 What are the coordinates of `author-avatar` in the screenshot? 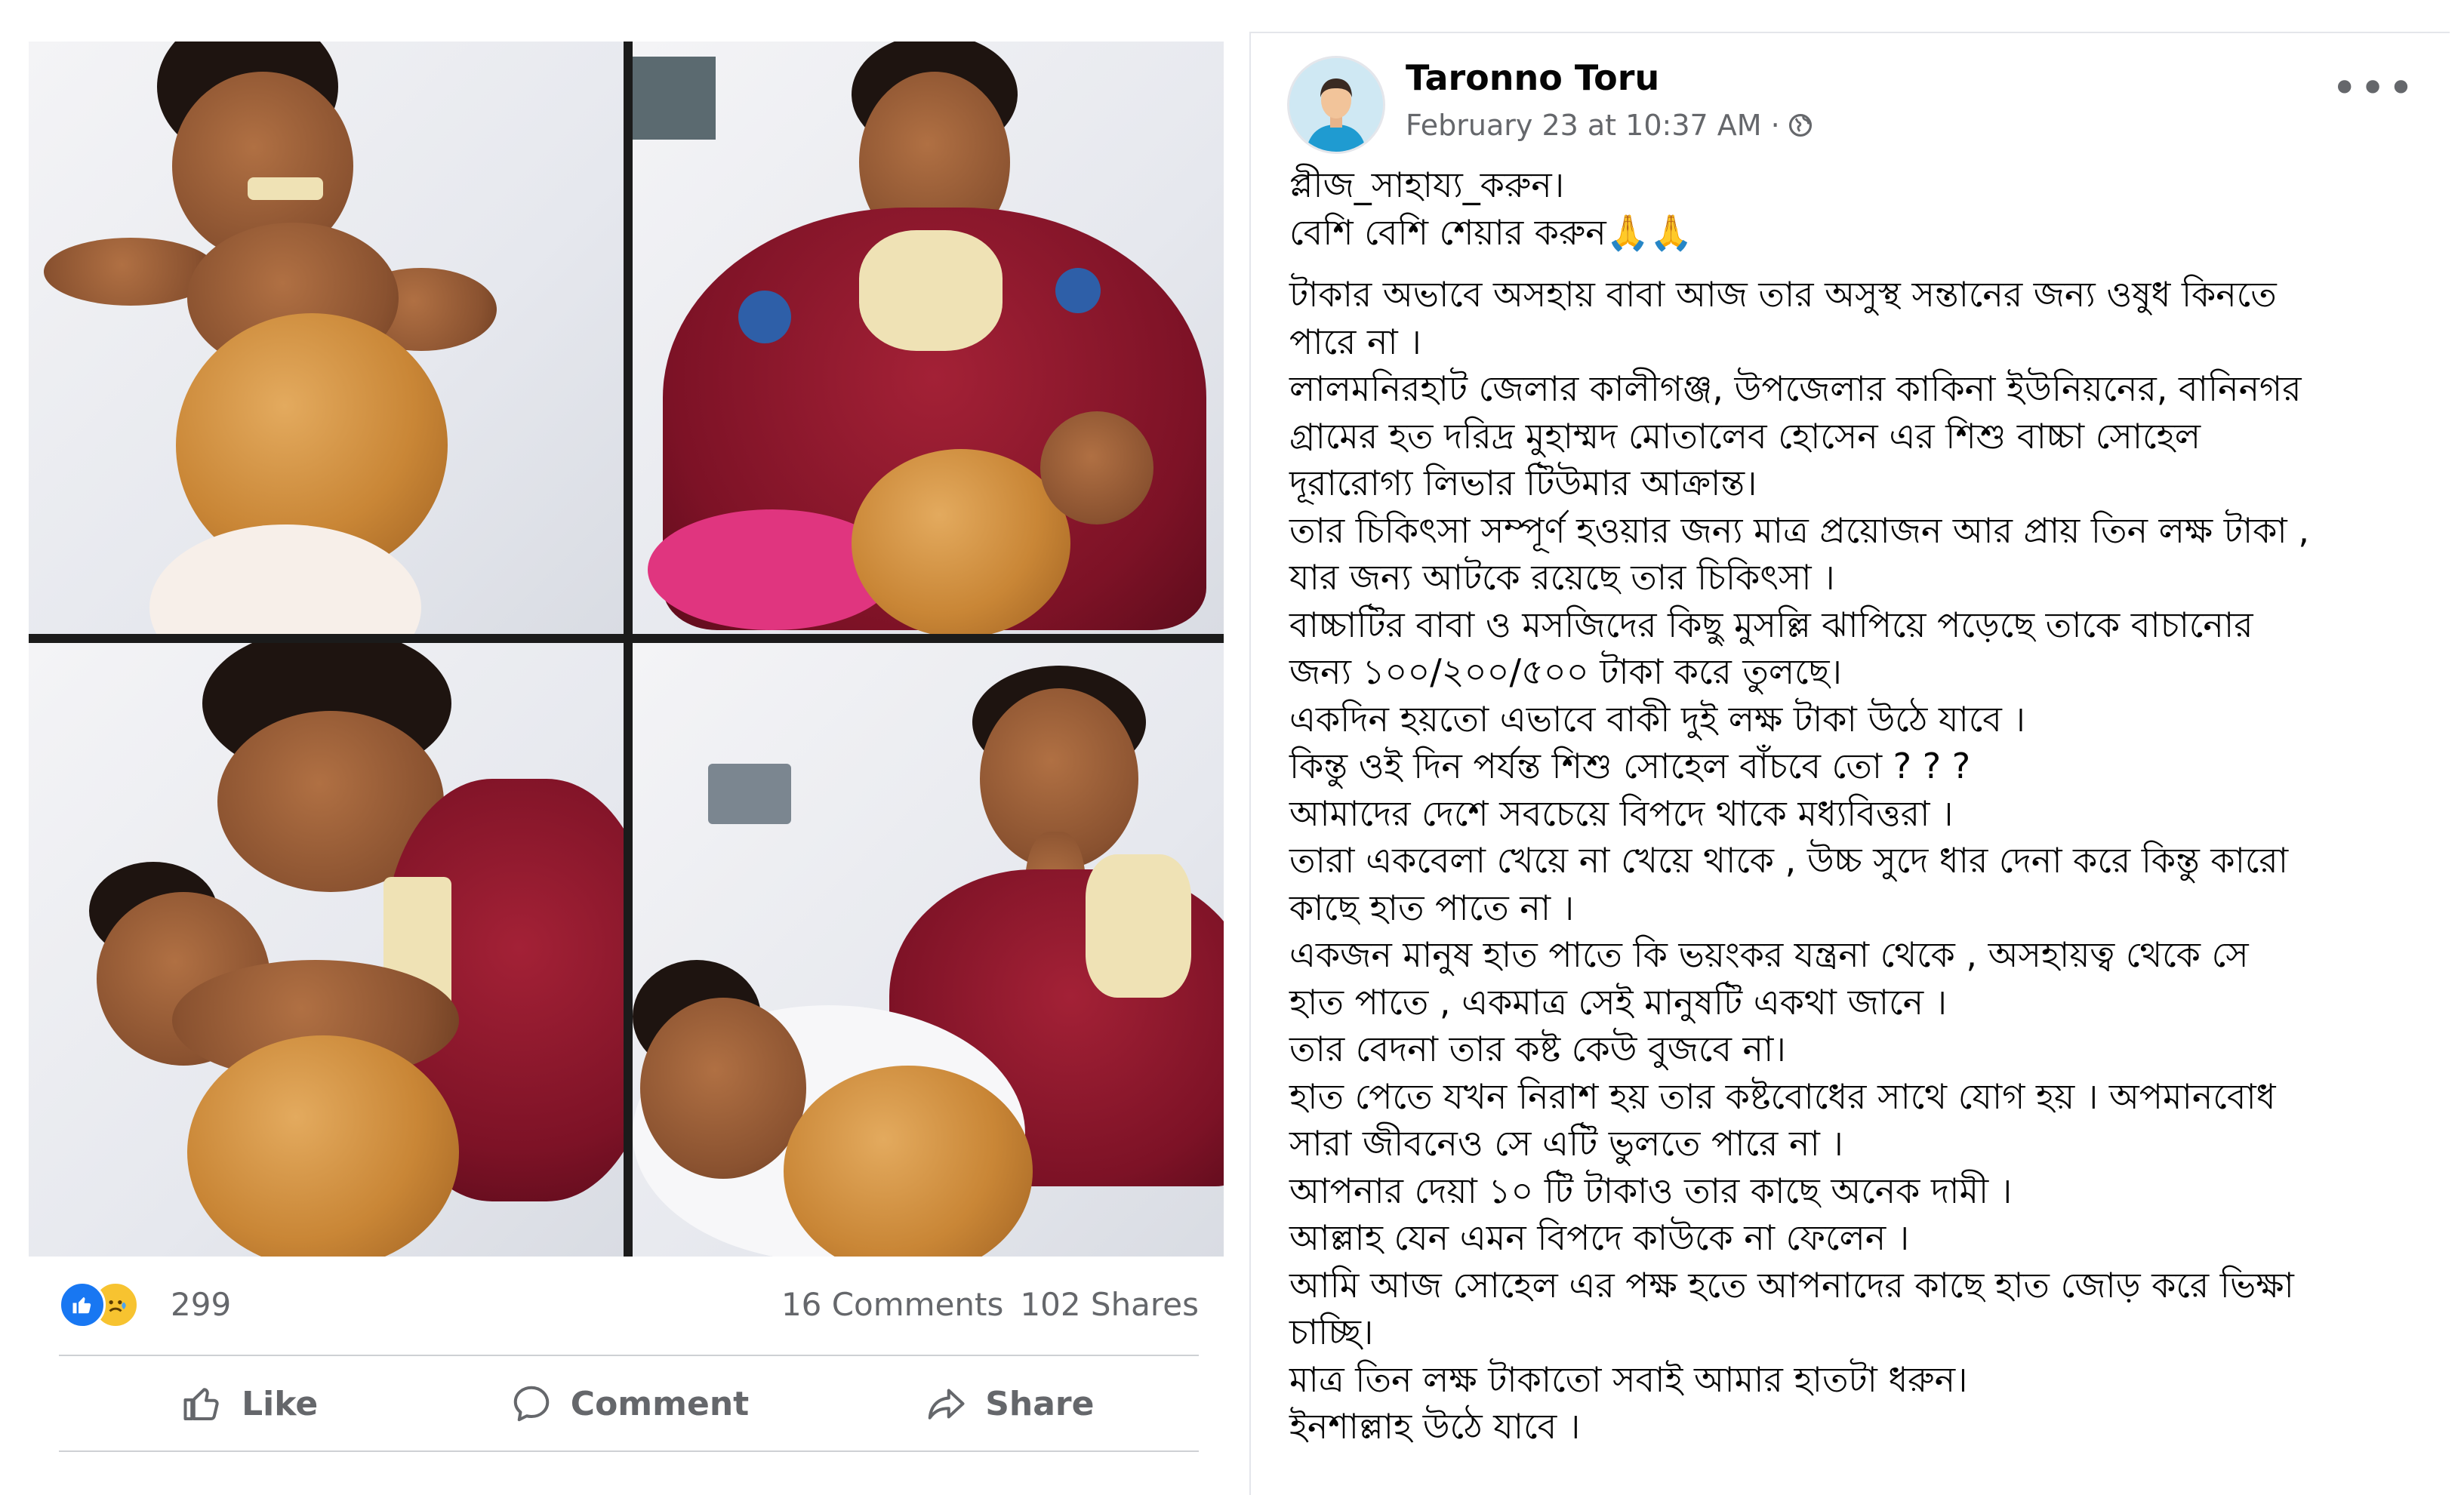 It's located at (1336, 105).